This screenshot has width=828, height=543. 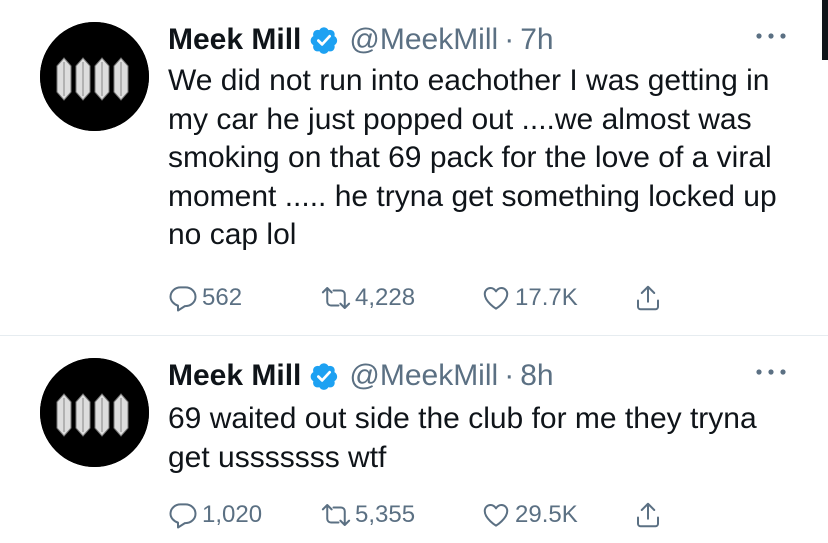 I want to click on tweet-actions: 562 4,228 17.7K, so click(x=415, y=298).